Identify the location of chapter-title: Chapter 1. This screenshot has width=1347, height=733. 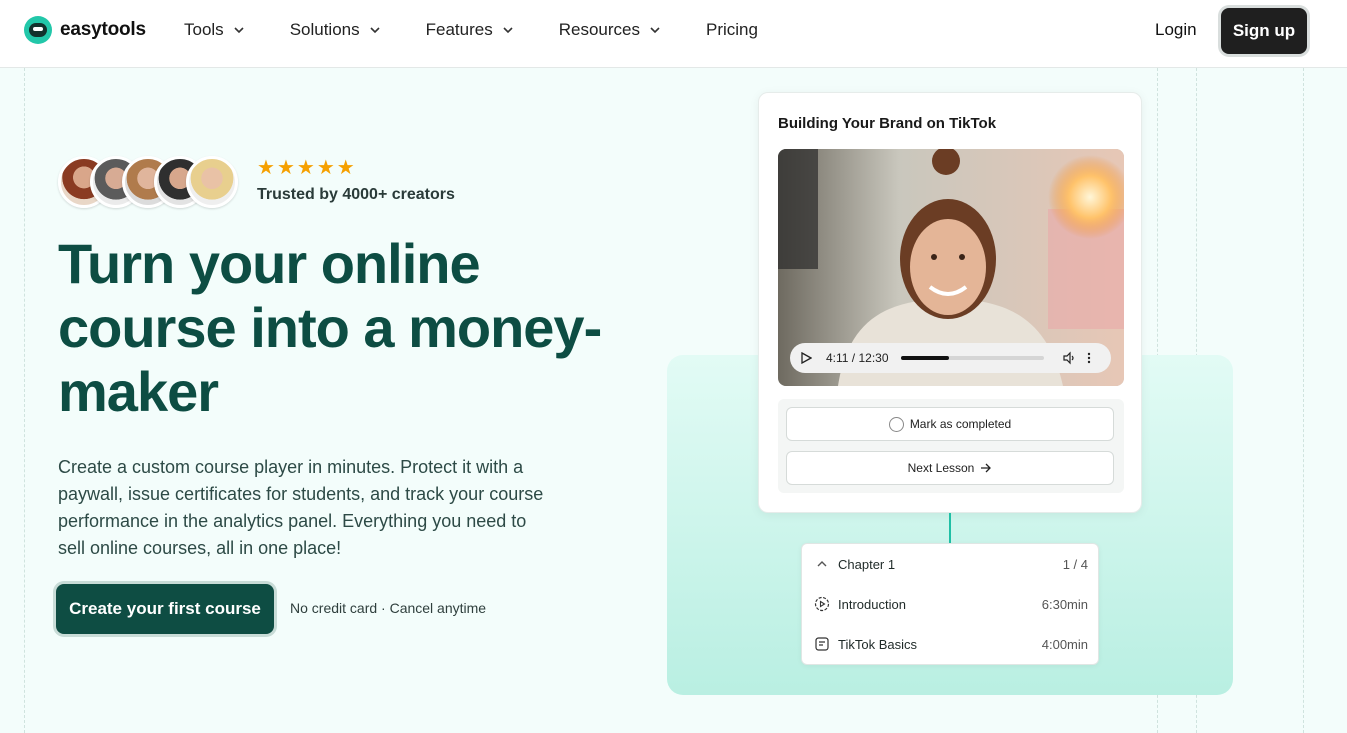
(867, 564).